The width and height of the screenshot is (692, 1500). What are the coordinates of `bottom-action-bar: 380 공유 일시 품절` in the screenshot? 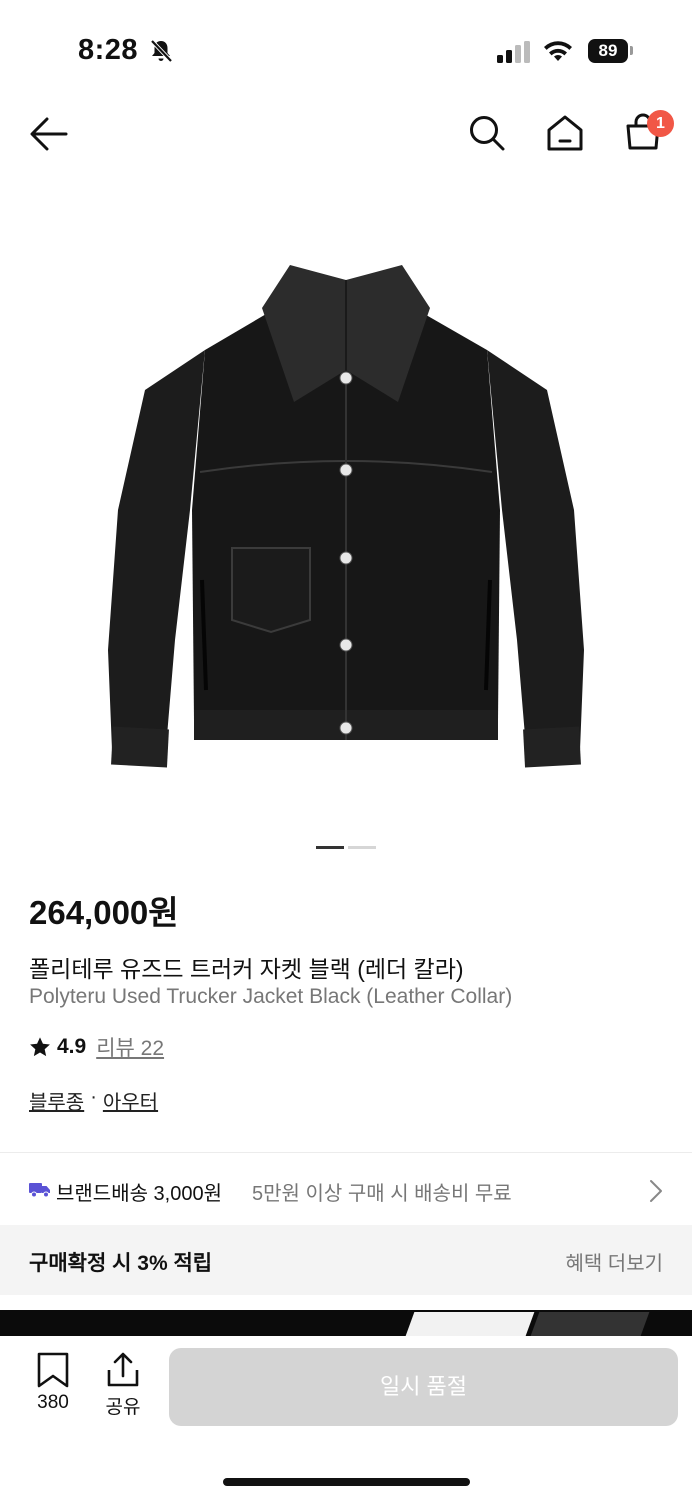 It's located at (346, 1418).